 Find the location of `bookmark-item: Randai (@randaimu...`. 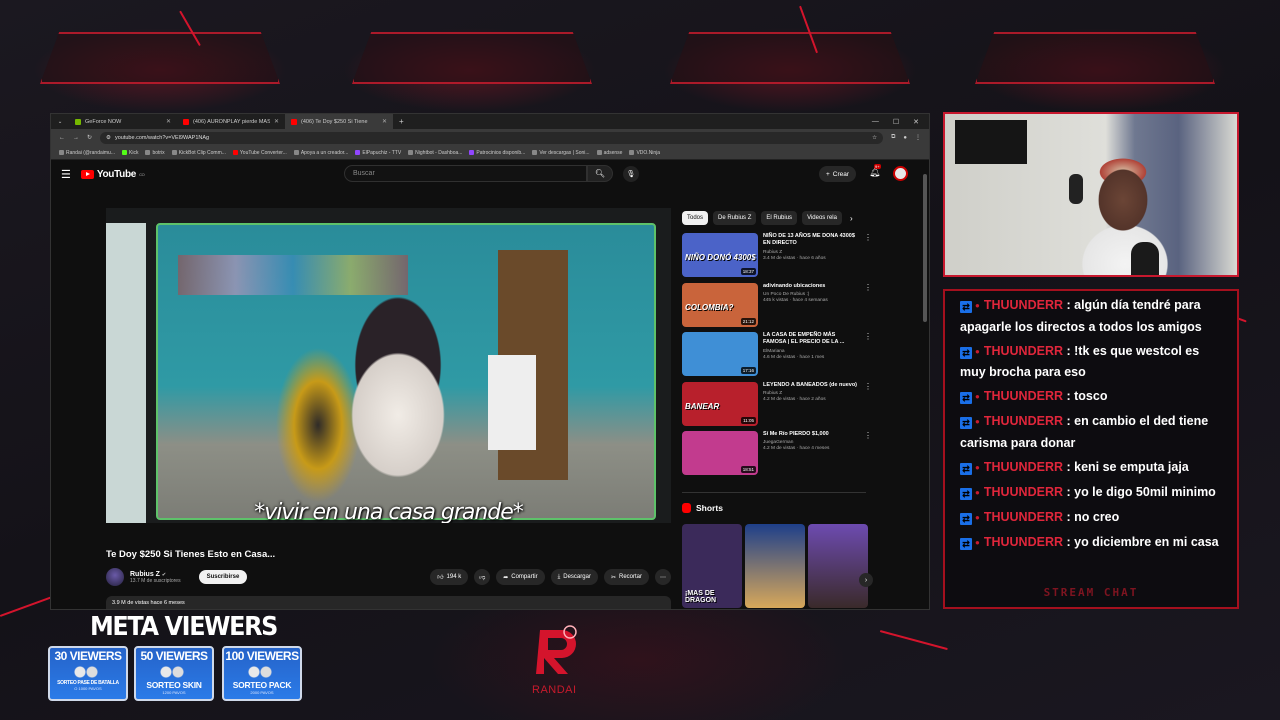

bookmark-item: Randai (@randaimu... is located at coordinates (87, 153).